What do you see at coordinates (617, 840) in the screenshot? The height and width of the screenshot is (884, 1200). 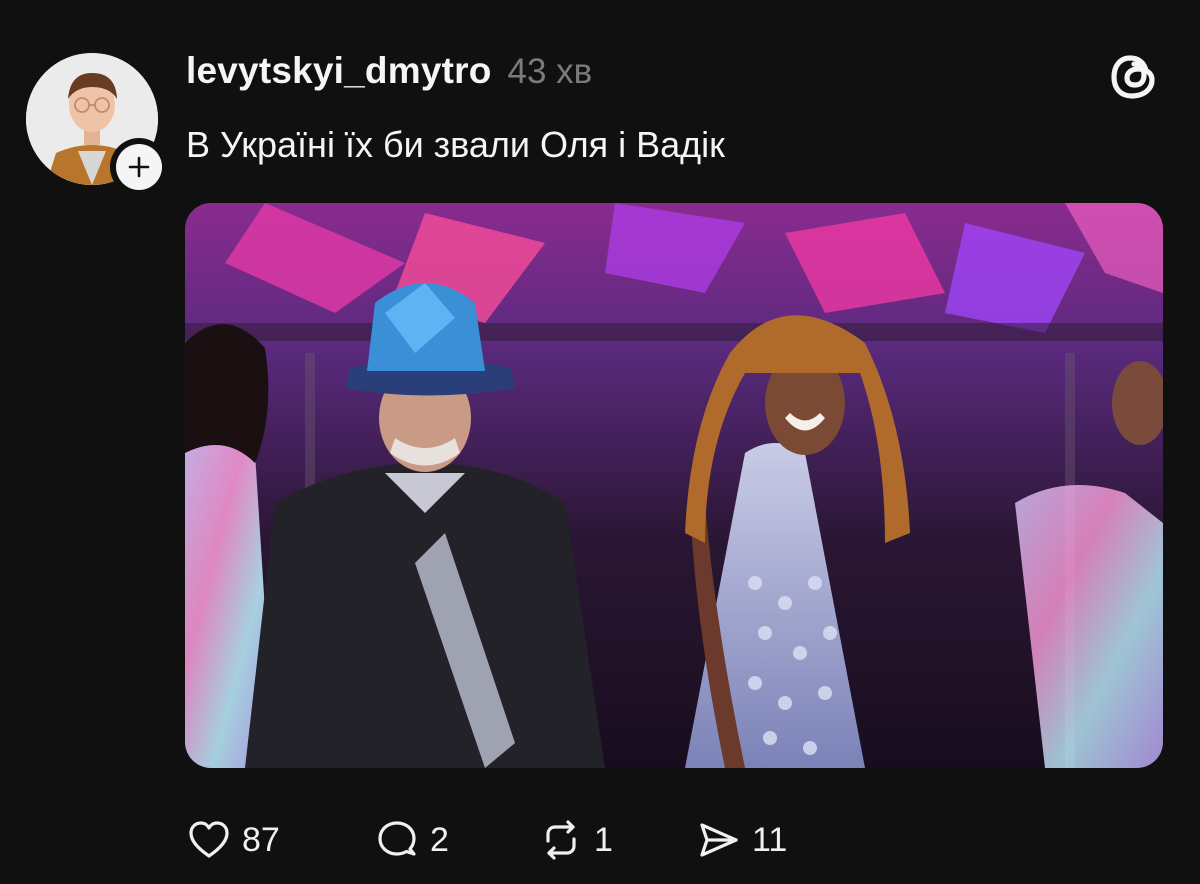 I see `repost-button: 1` at bounding box center [617, 840].